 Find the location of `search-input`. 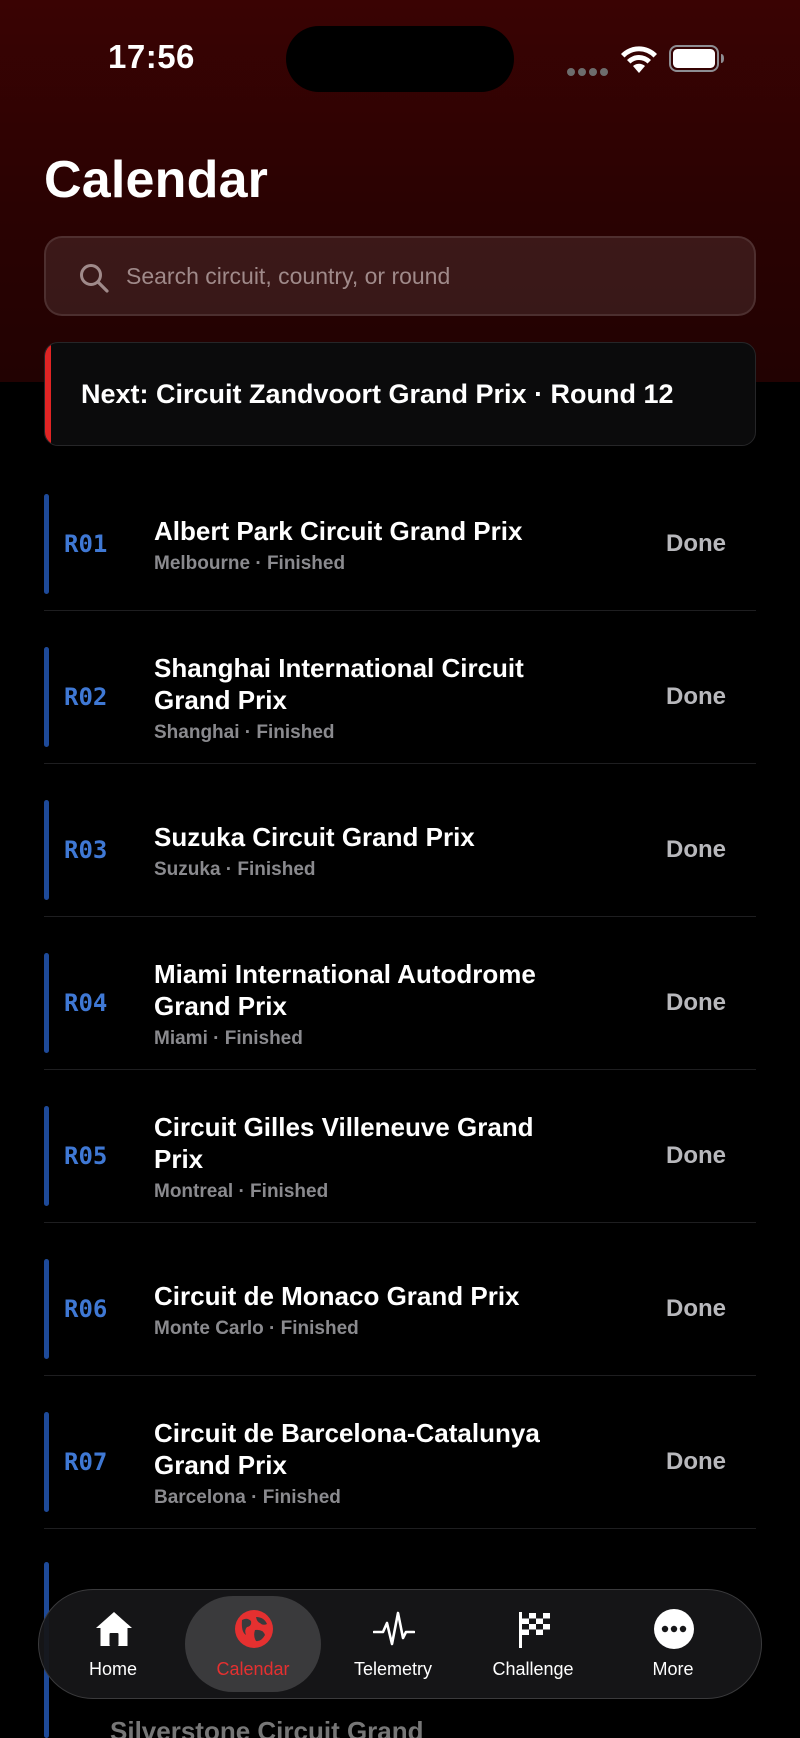

search-input is located at coordinates (426, 276).